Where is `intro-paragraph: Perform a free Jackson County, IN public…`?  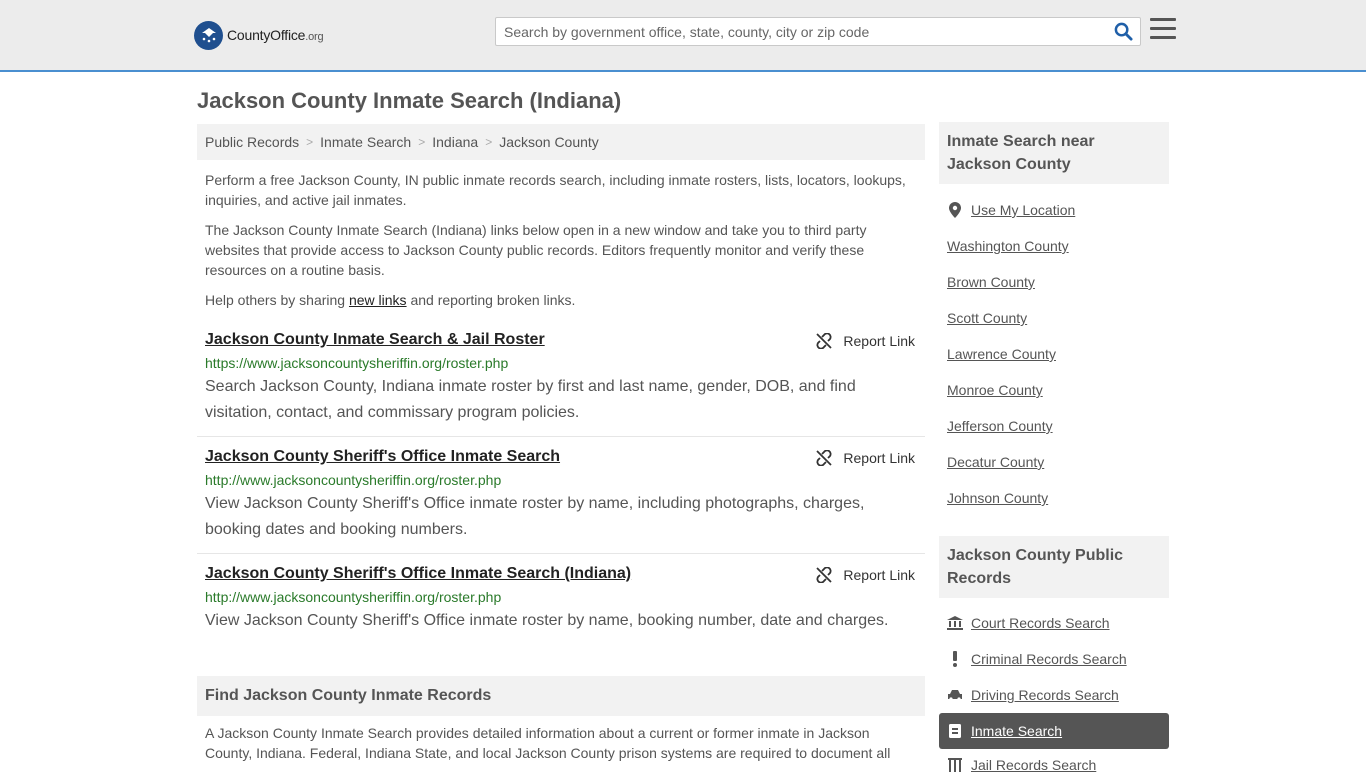 intro-paragraph: Perform a free Jackson County, IN public… is located at coordinates (555, 190).